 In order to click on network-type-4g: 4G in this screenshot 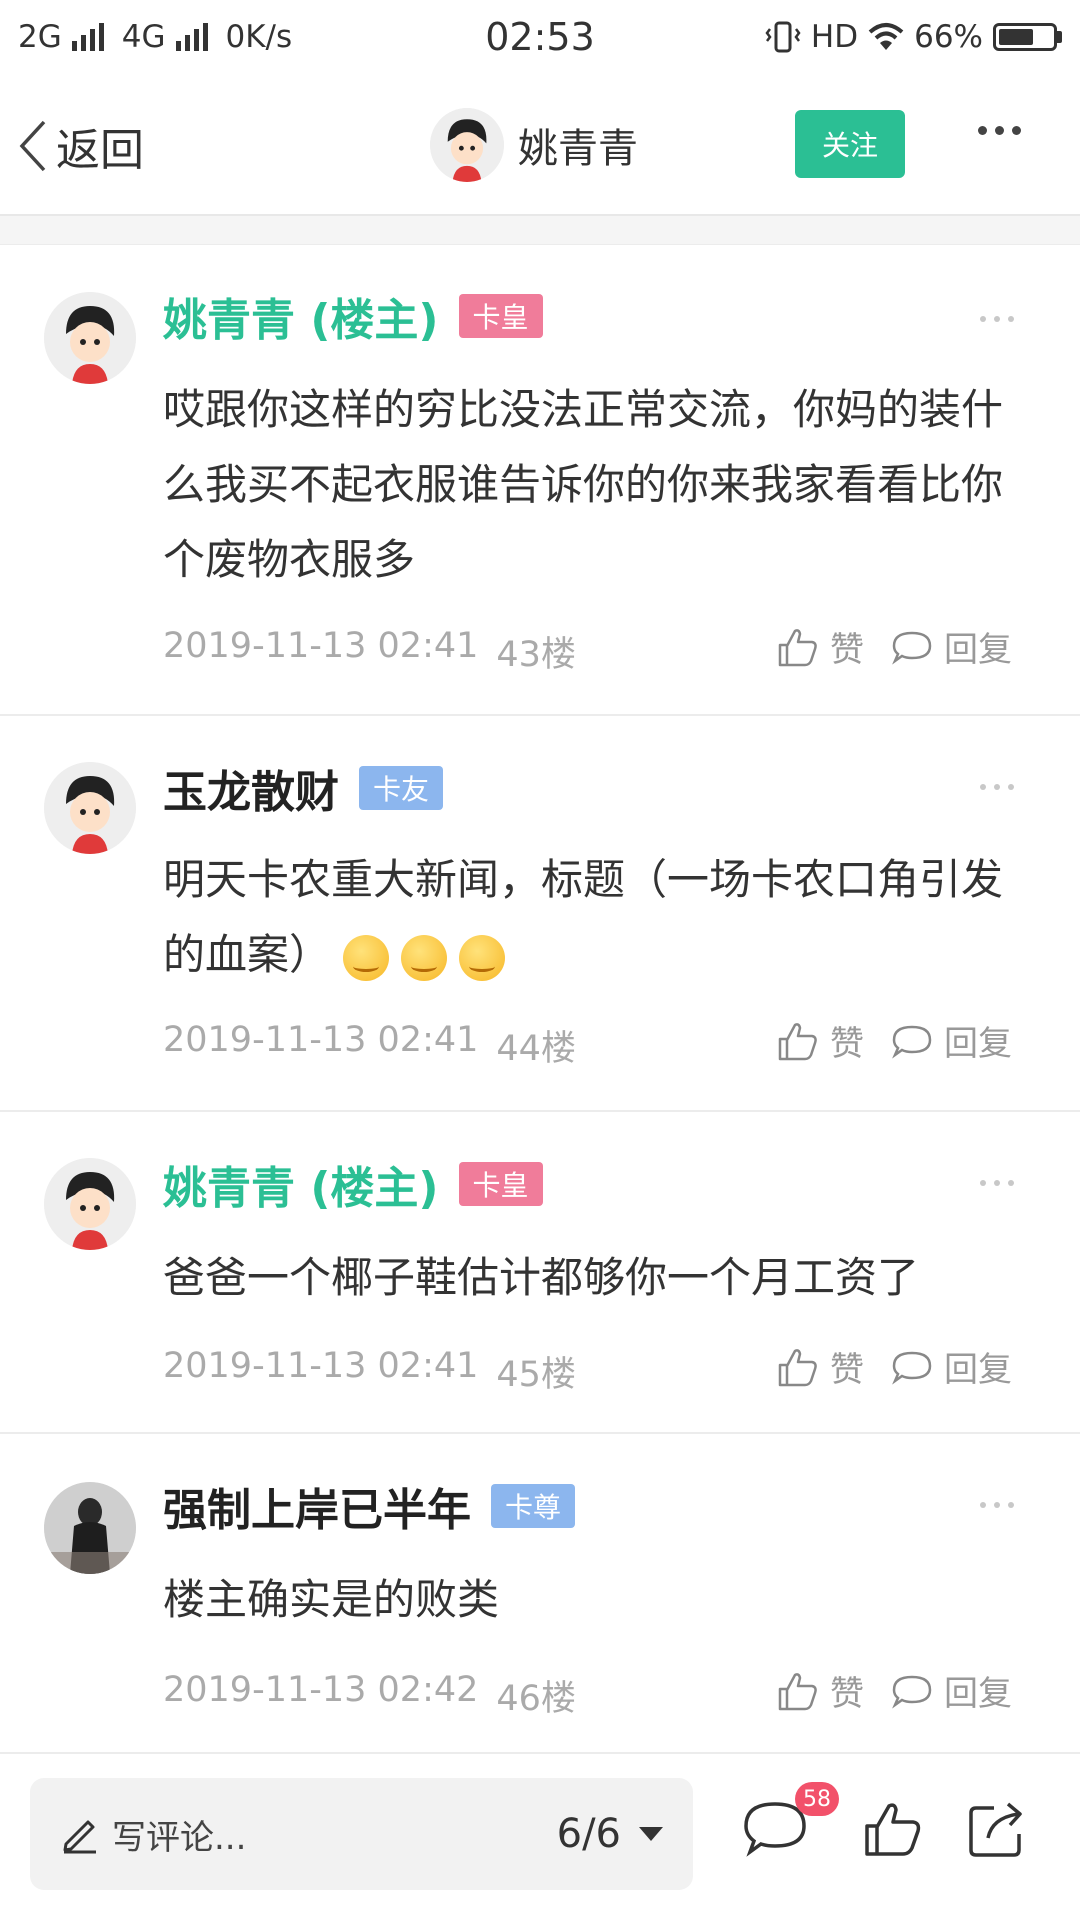, I will do `click(143, 37)`.